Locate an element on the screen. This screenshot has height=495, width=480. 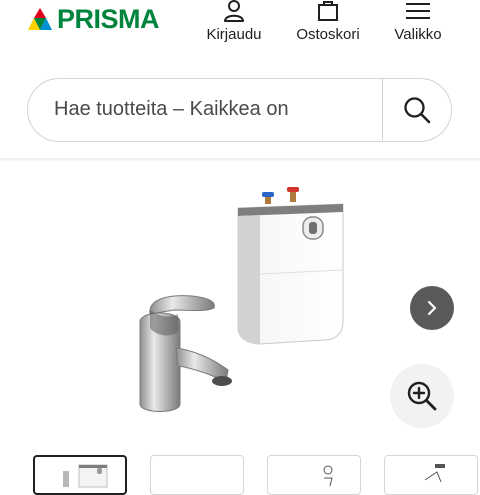
search-bar is located at coordinates (239, 110).